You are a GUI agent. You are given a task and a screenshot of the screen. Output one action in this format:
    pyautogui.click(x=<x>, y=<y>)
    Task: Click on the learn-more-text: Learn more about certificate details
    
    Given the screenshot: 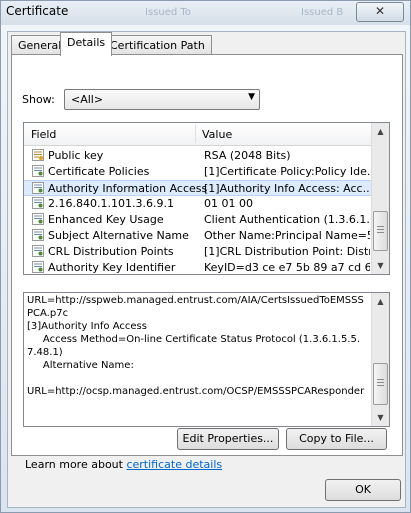 What is the action you would take?
    pyautogui.click(x=123, y=464)
    